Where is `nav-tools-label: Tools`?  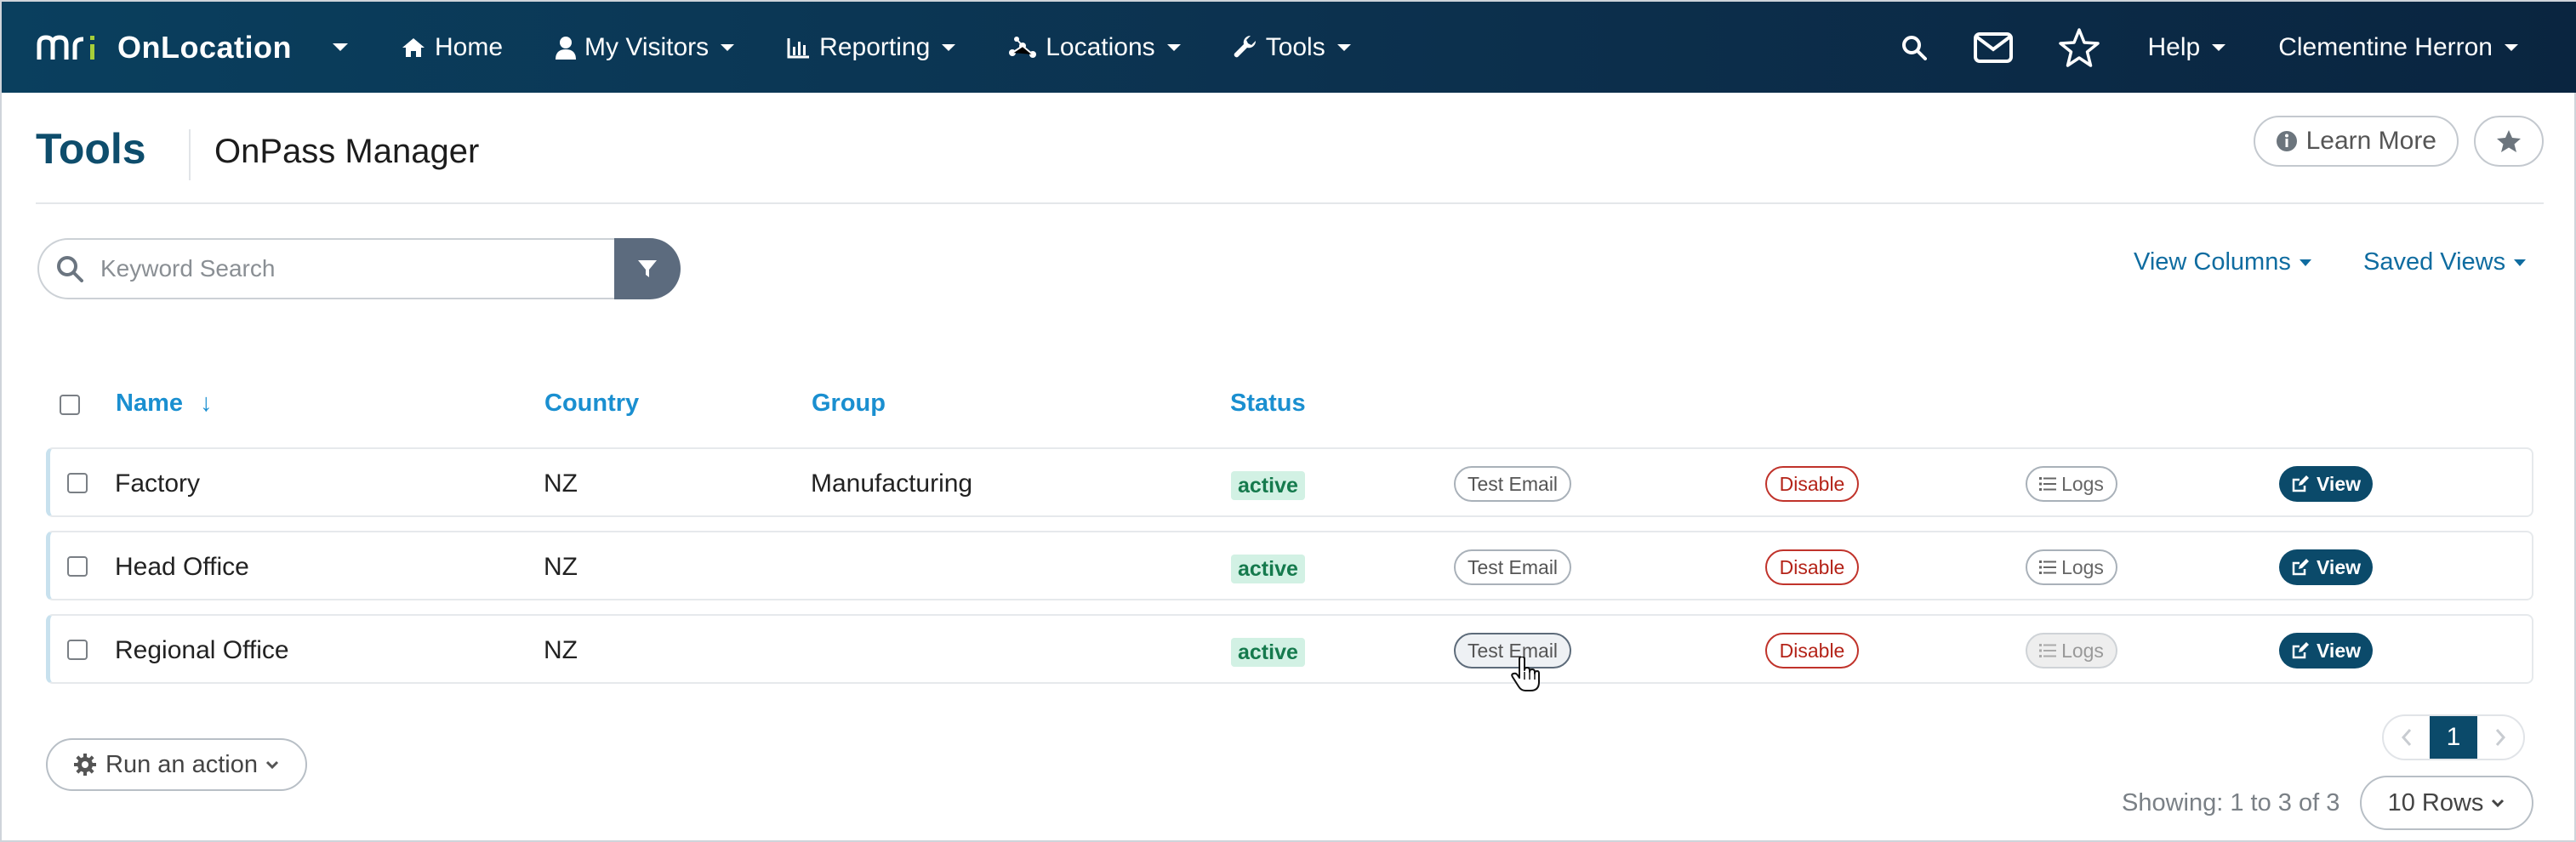
nav-tools-label: Tools is located at coordinates (1295, 46).